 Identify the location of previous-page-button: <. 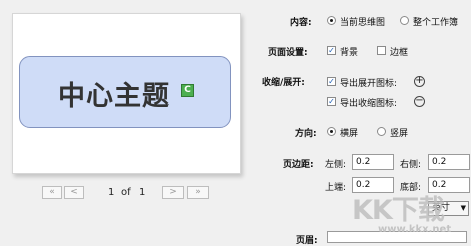
(74, 192).